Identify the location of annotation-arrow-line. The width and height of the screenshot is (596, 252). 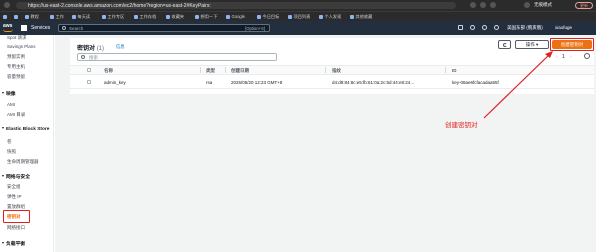
(517, 85).